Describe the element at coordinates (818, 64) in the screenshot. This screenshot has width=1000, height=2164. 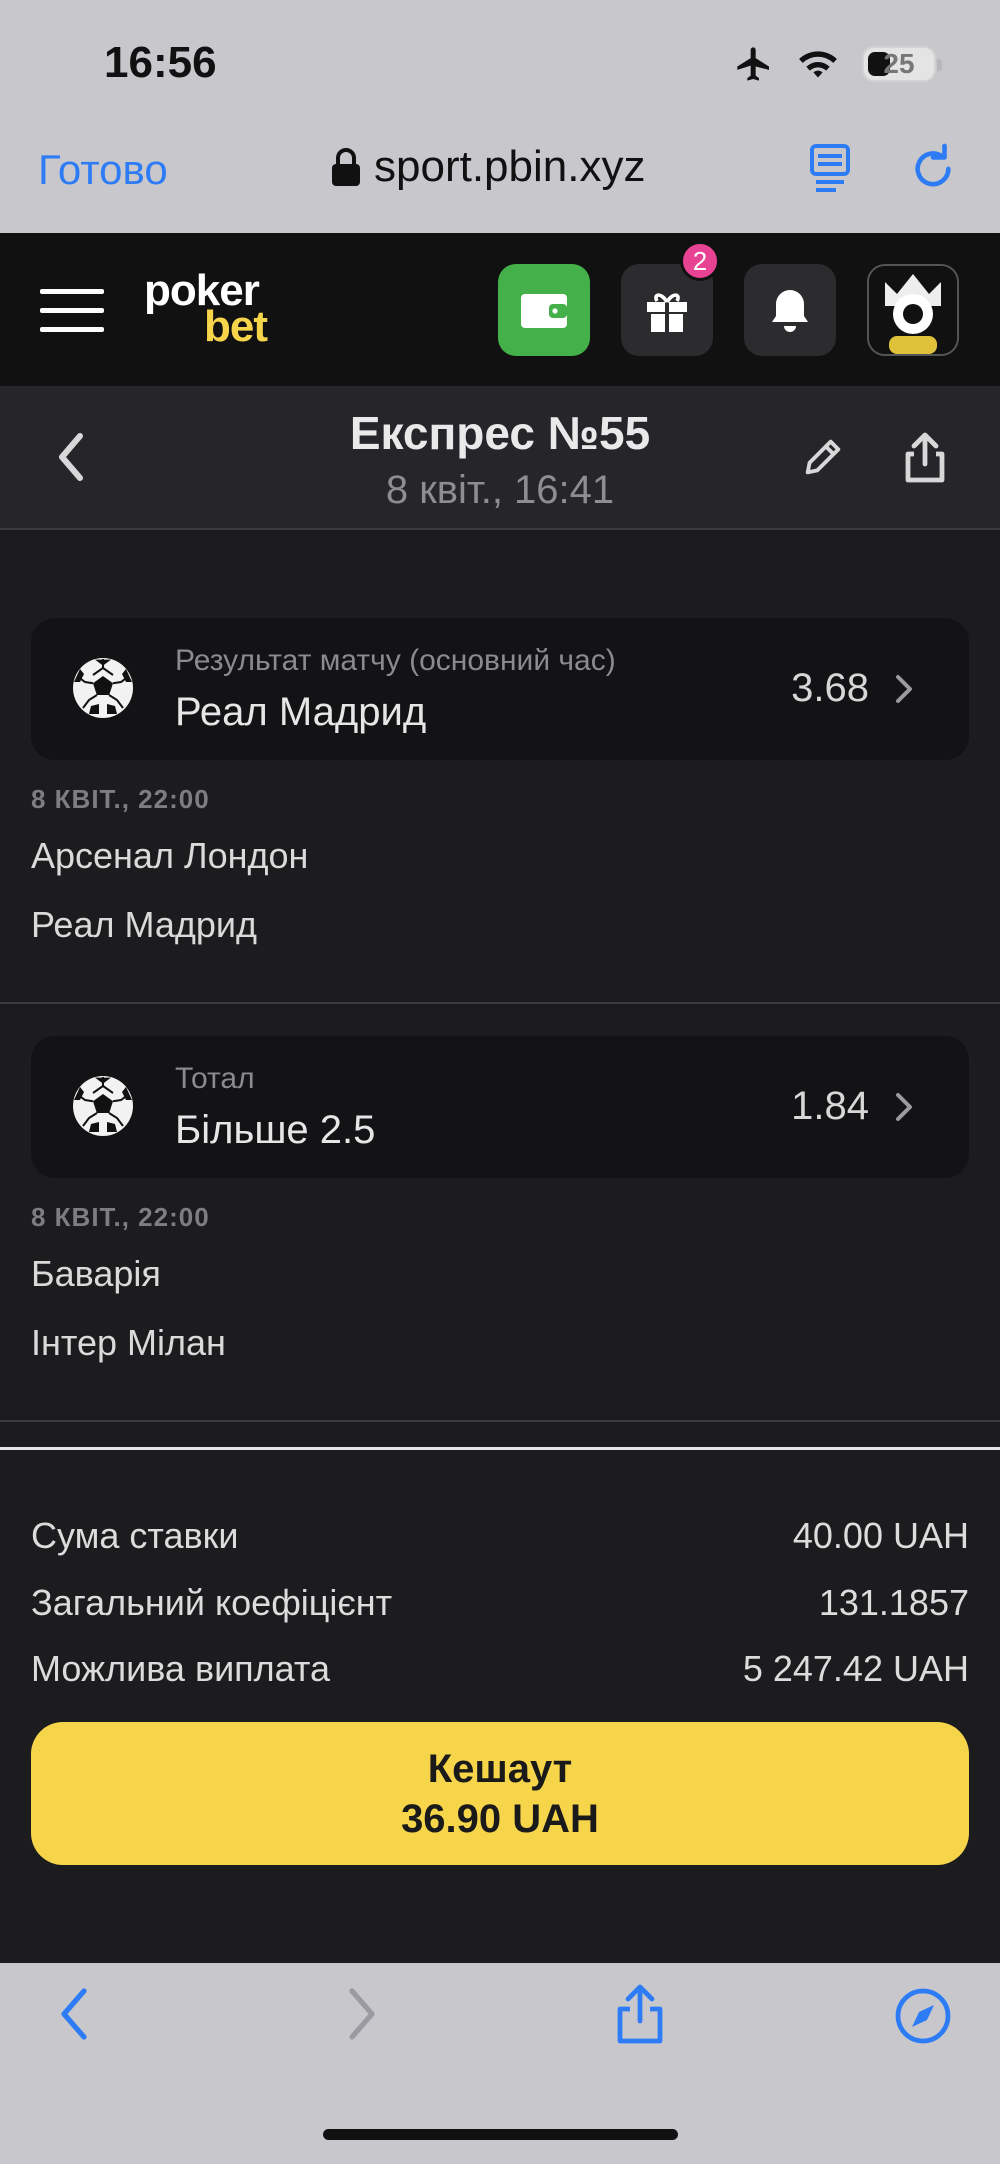
I see `wifi-icon` at that location.